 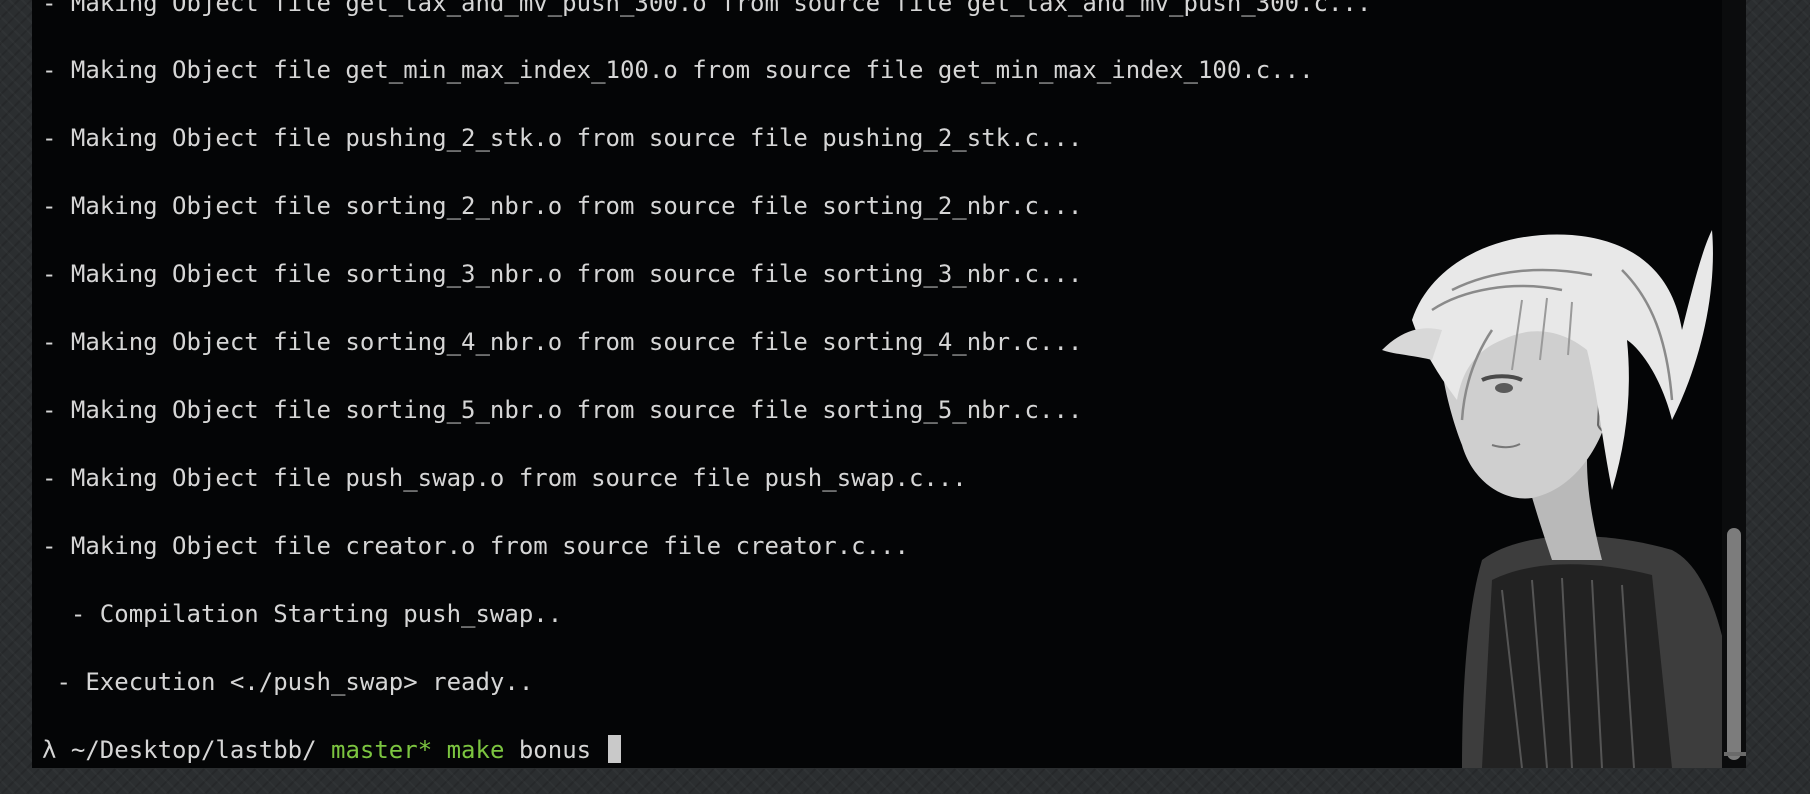 I want to click on output-line: - Compilation Starting push_swap.., so click(x=302, y=614).